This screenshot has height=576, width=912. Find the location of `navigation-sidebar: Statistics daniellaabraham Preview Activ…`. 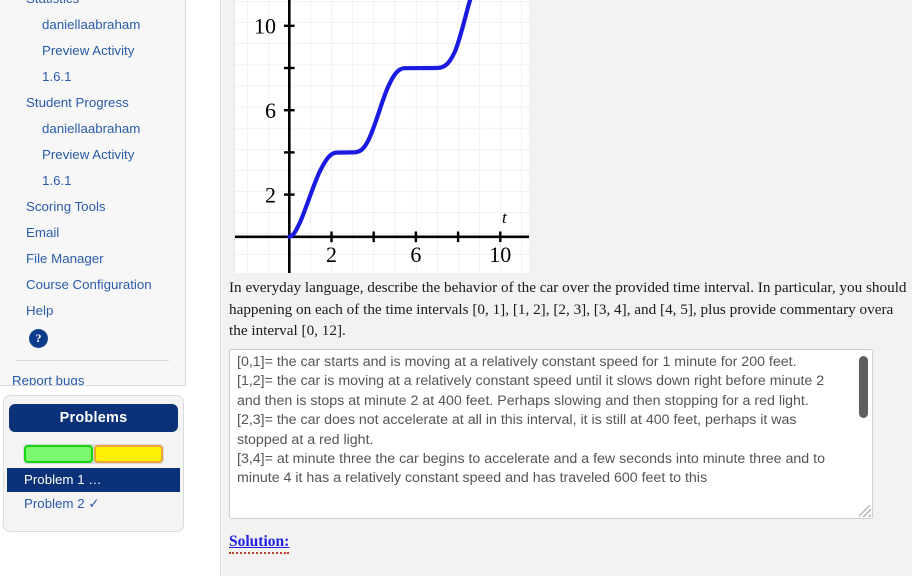

navigation-sidebar: Statistics daniellaabraham Preview Activ… is located at coordinates (93, 193).